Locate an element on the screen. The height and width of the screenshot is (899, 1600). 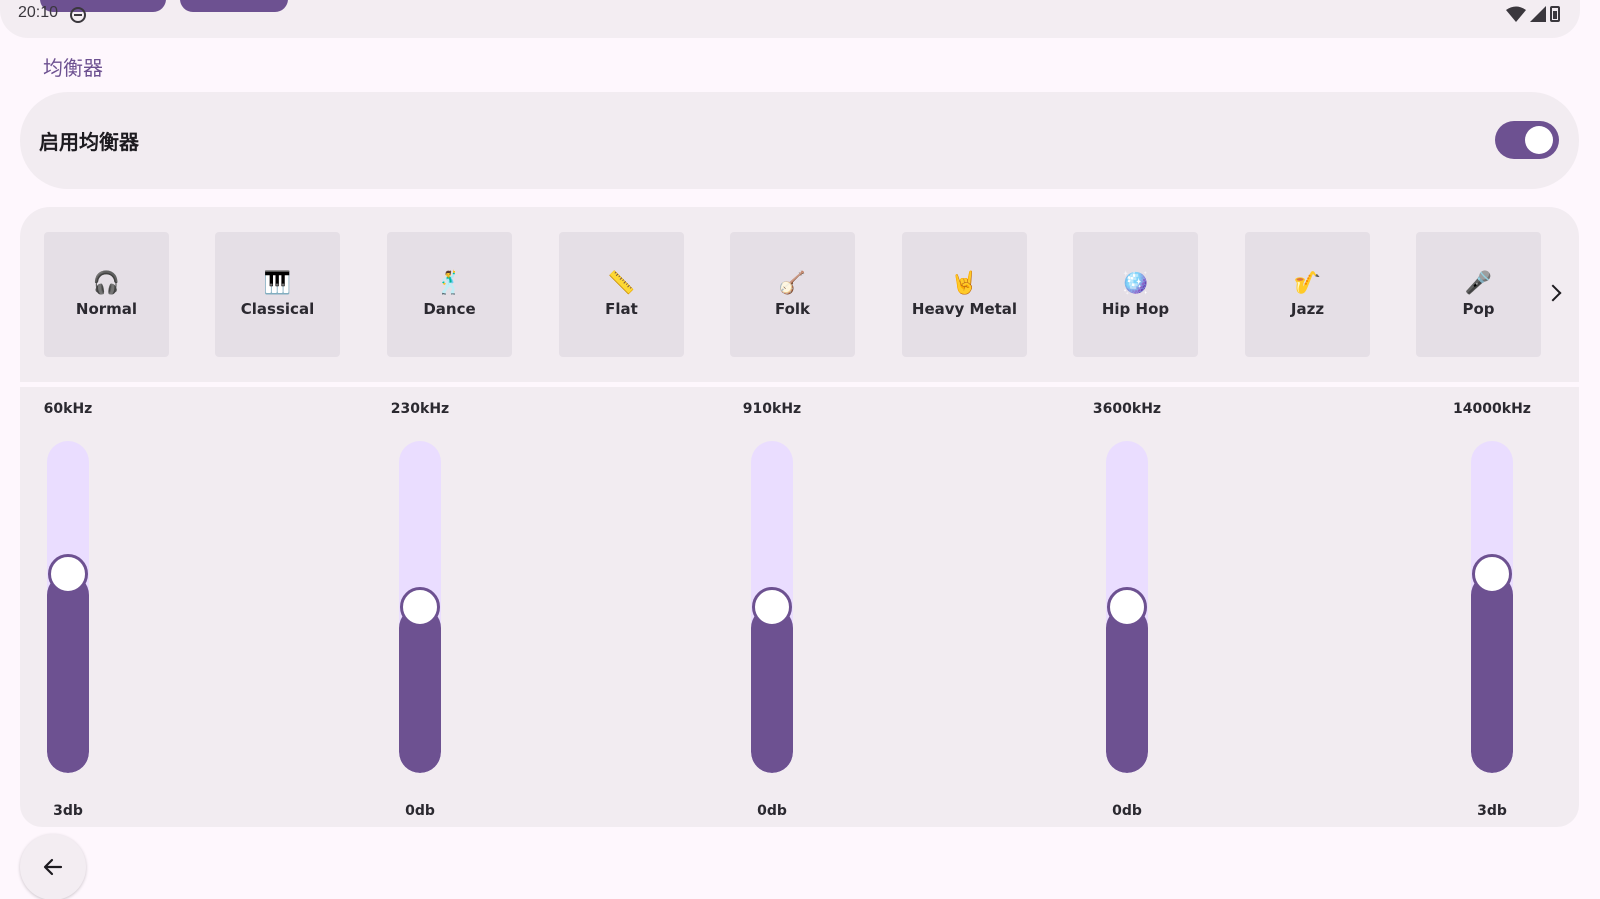
piano-icon: 🎹 is located at coordinates (277, 283).